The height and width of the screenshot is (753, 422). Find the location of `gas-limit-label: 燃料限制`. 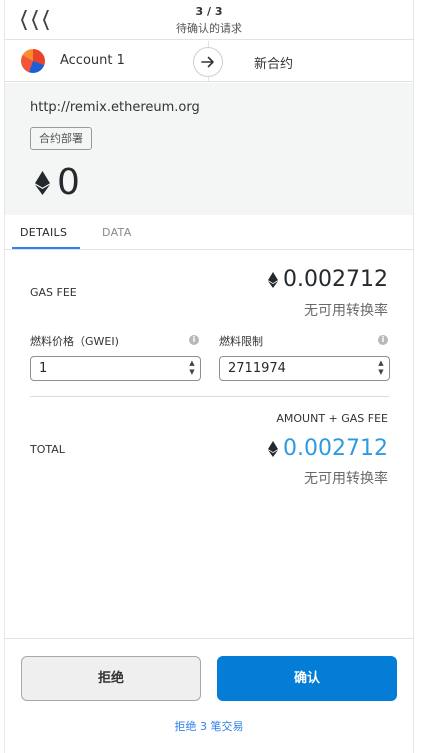

gas-limit-label: 燃料限制 is located at coordinates (241, 341).